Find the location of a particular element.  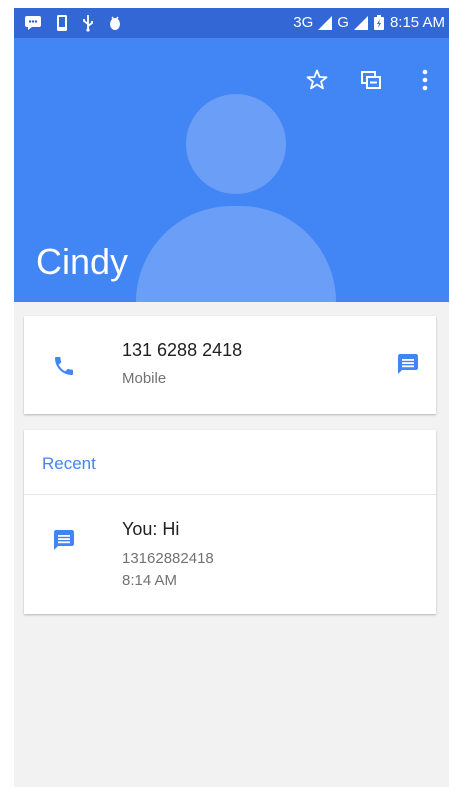

recent-title: Recent is located at coordinates (69, 463).